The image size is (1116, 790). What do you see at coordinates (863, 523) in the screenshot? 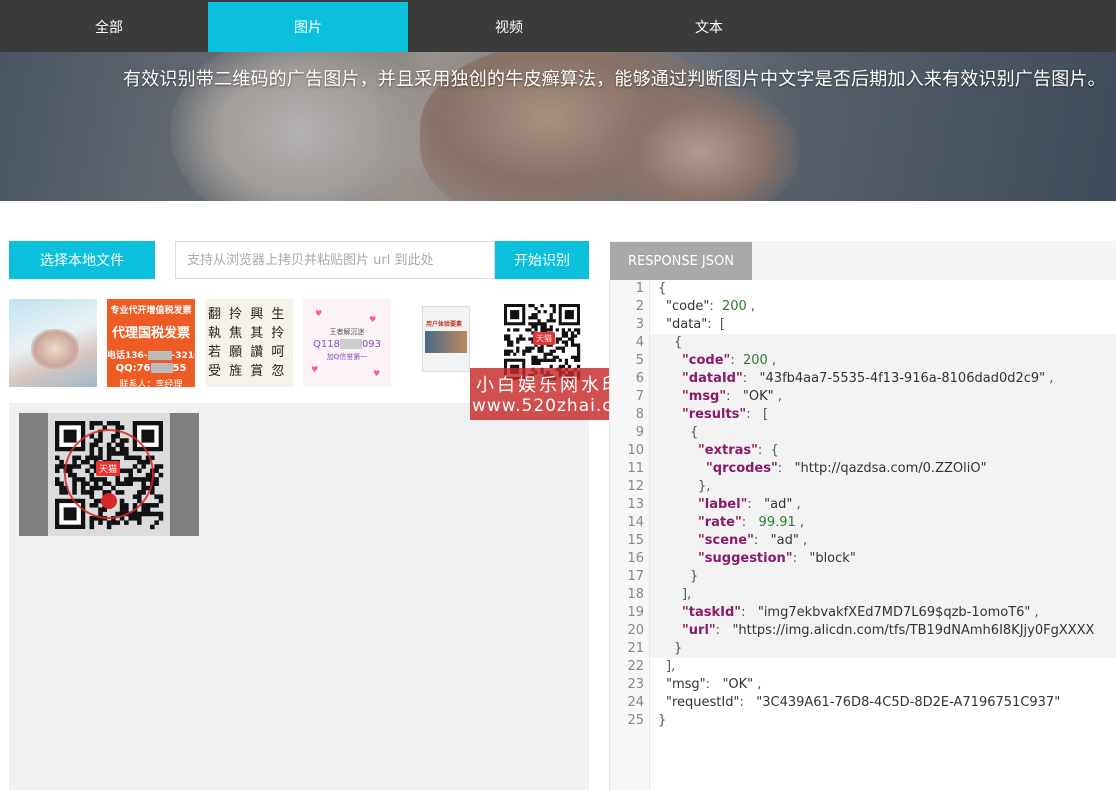
I see `code-line: 14 "rate": 99.91 ,` at bounding box center [863, 523].